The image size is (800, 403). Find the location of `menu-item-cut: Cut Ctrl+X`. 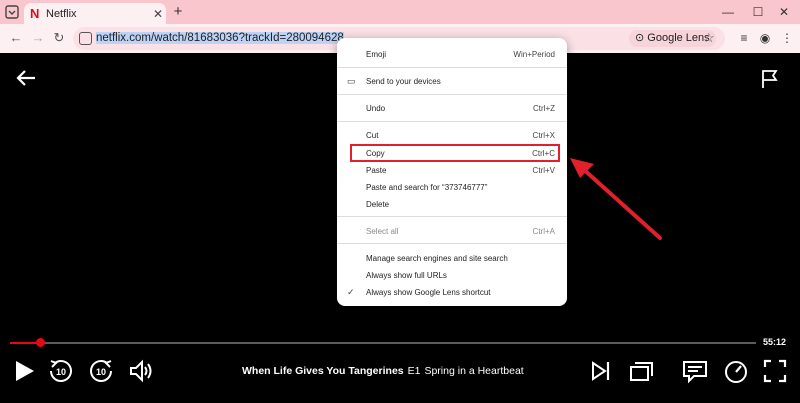

menu-item-cut: Cut Ctrl+X is located at coordinates (452, 135).